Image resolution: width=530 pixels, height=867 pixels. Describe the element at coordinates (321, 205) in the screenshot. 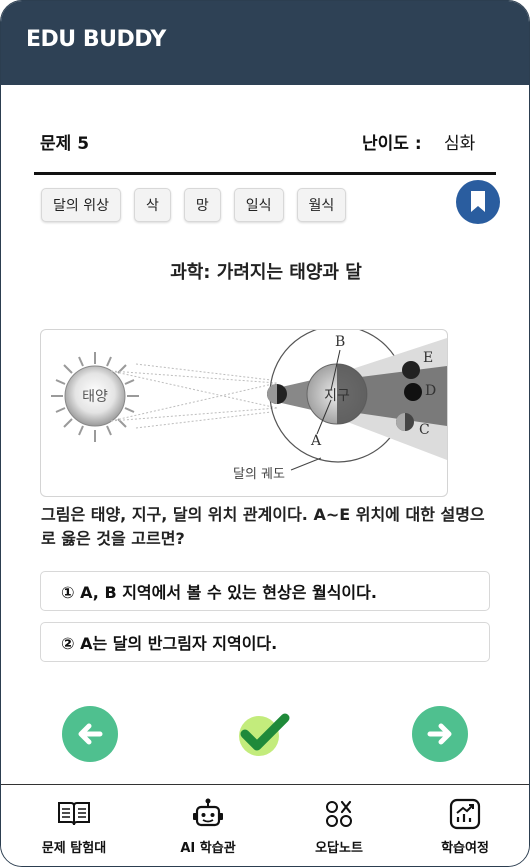

I see `tag-lunar-eclipse: 월식` at that location.